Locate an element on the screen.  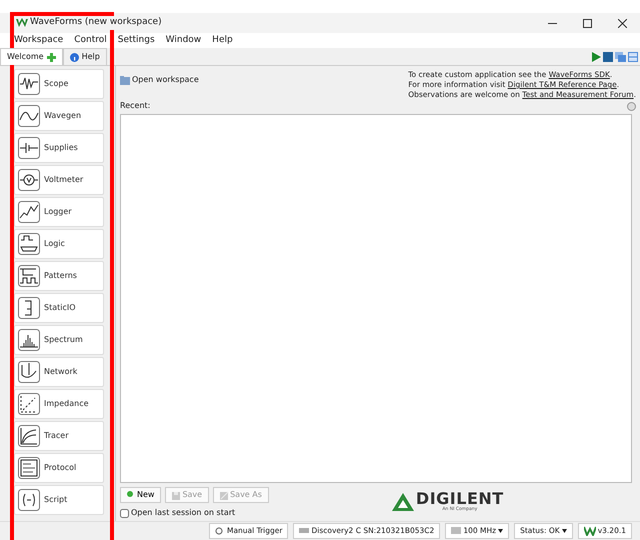
device-icon is located at coordinates (304, 531).